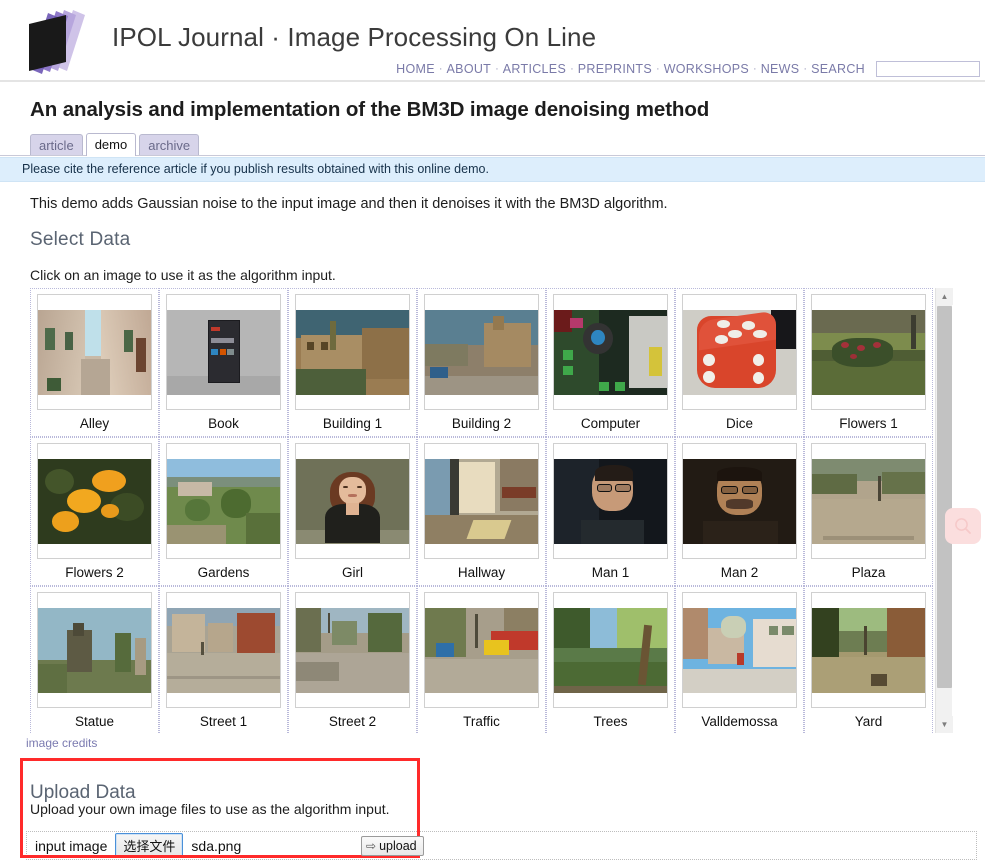 The height and width of the screenshot is (861, 985). I want to click on nav-link-news: NEWS, so click(780, 69).